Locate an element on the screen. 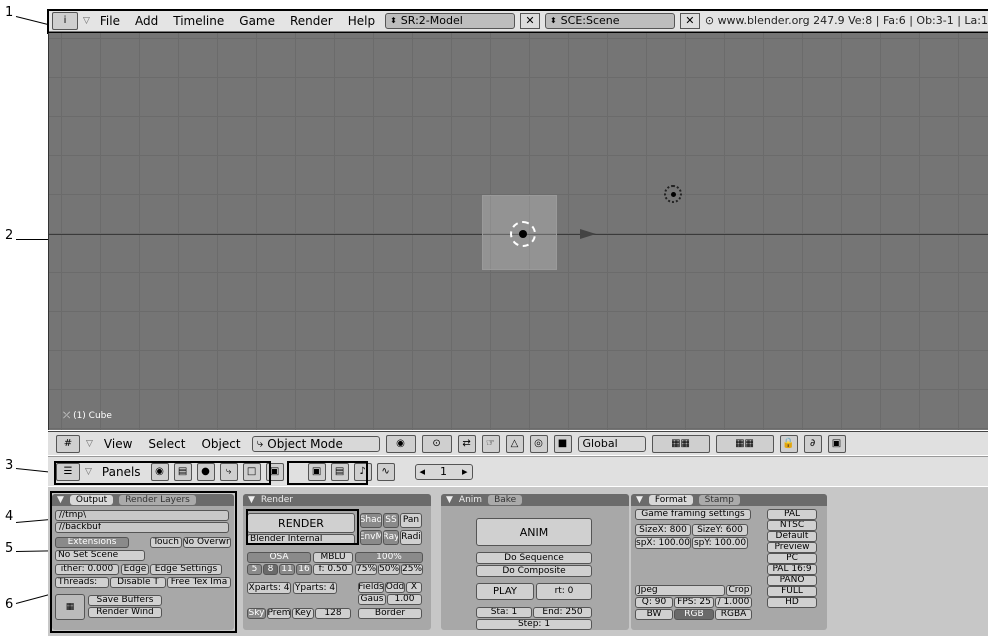 The height and width of the screenshot is (636, 988). odd-toggle: Odd is located at coordinates (395, 587).